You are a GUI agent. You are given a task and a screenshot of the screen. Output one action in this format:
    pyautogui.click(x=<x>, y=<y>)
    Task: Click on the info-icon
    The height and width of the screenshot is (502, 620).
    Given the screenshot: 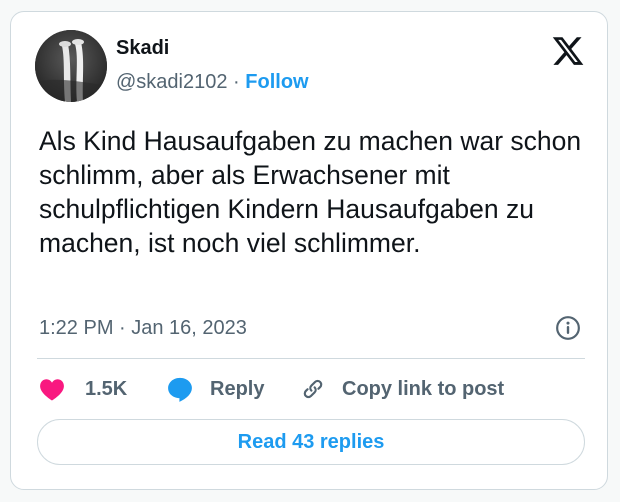 What is the action you would take?
    pyautogui.click(x=568, y=328)
    